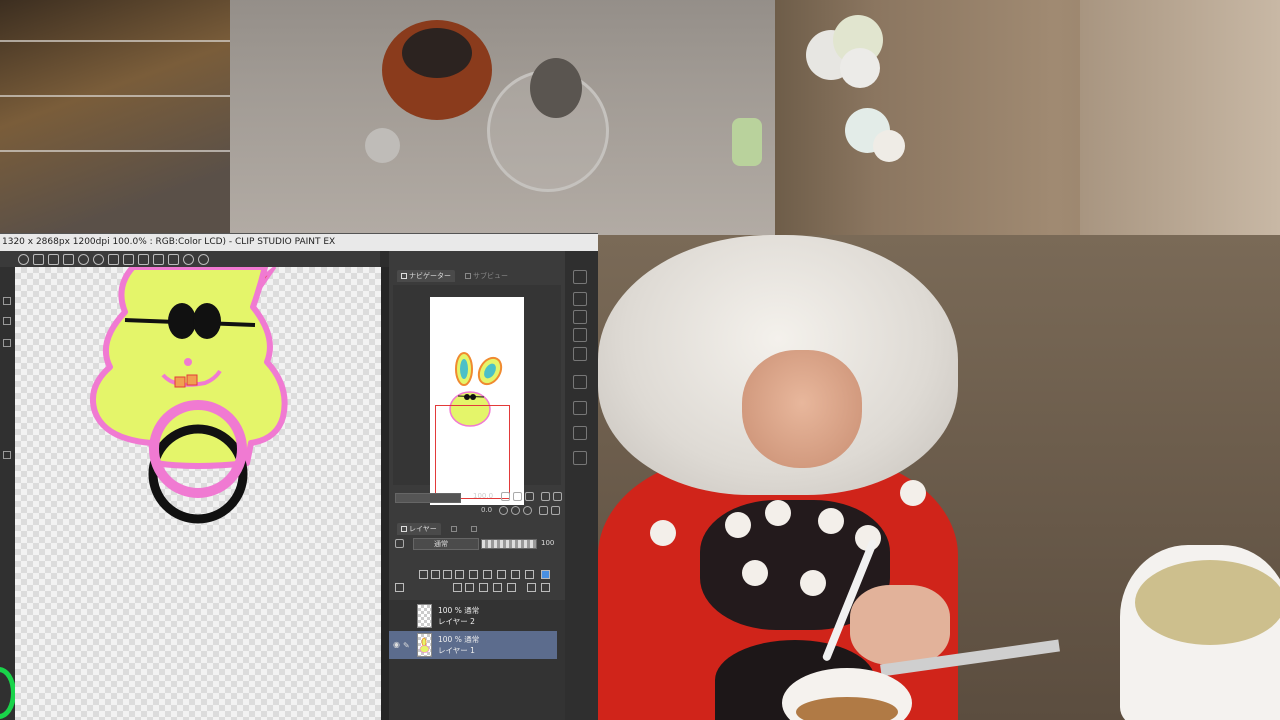 Image resolution: width=1280 pixels, height=720 pixels. Describe the element at coordinates (468, 276) in the screenshot. I see `subview-icon` at that location.